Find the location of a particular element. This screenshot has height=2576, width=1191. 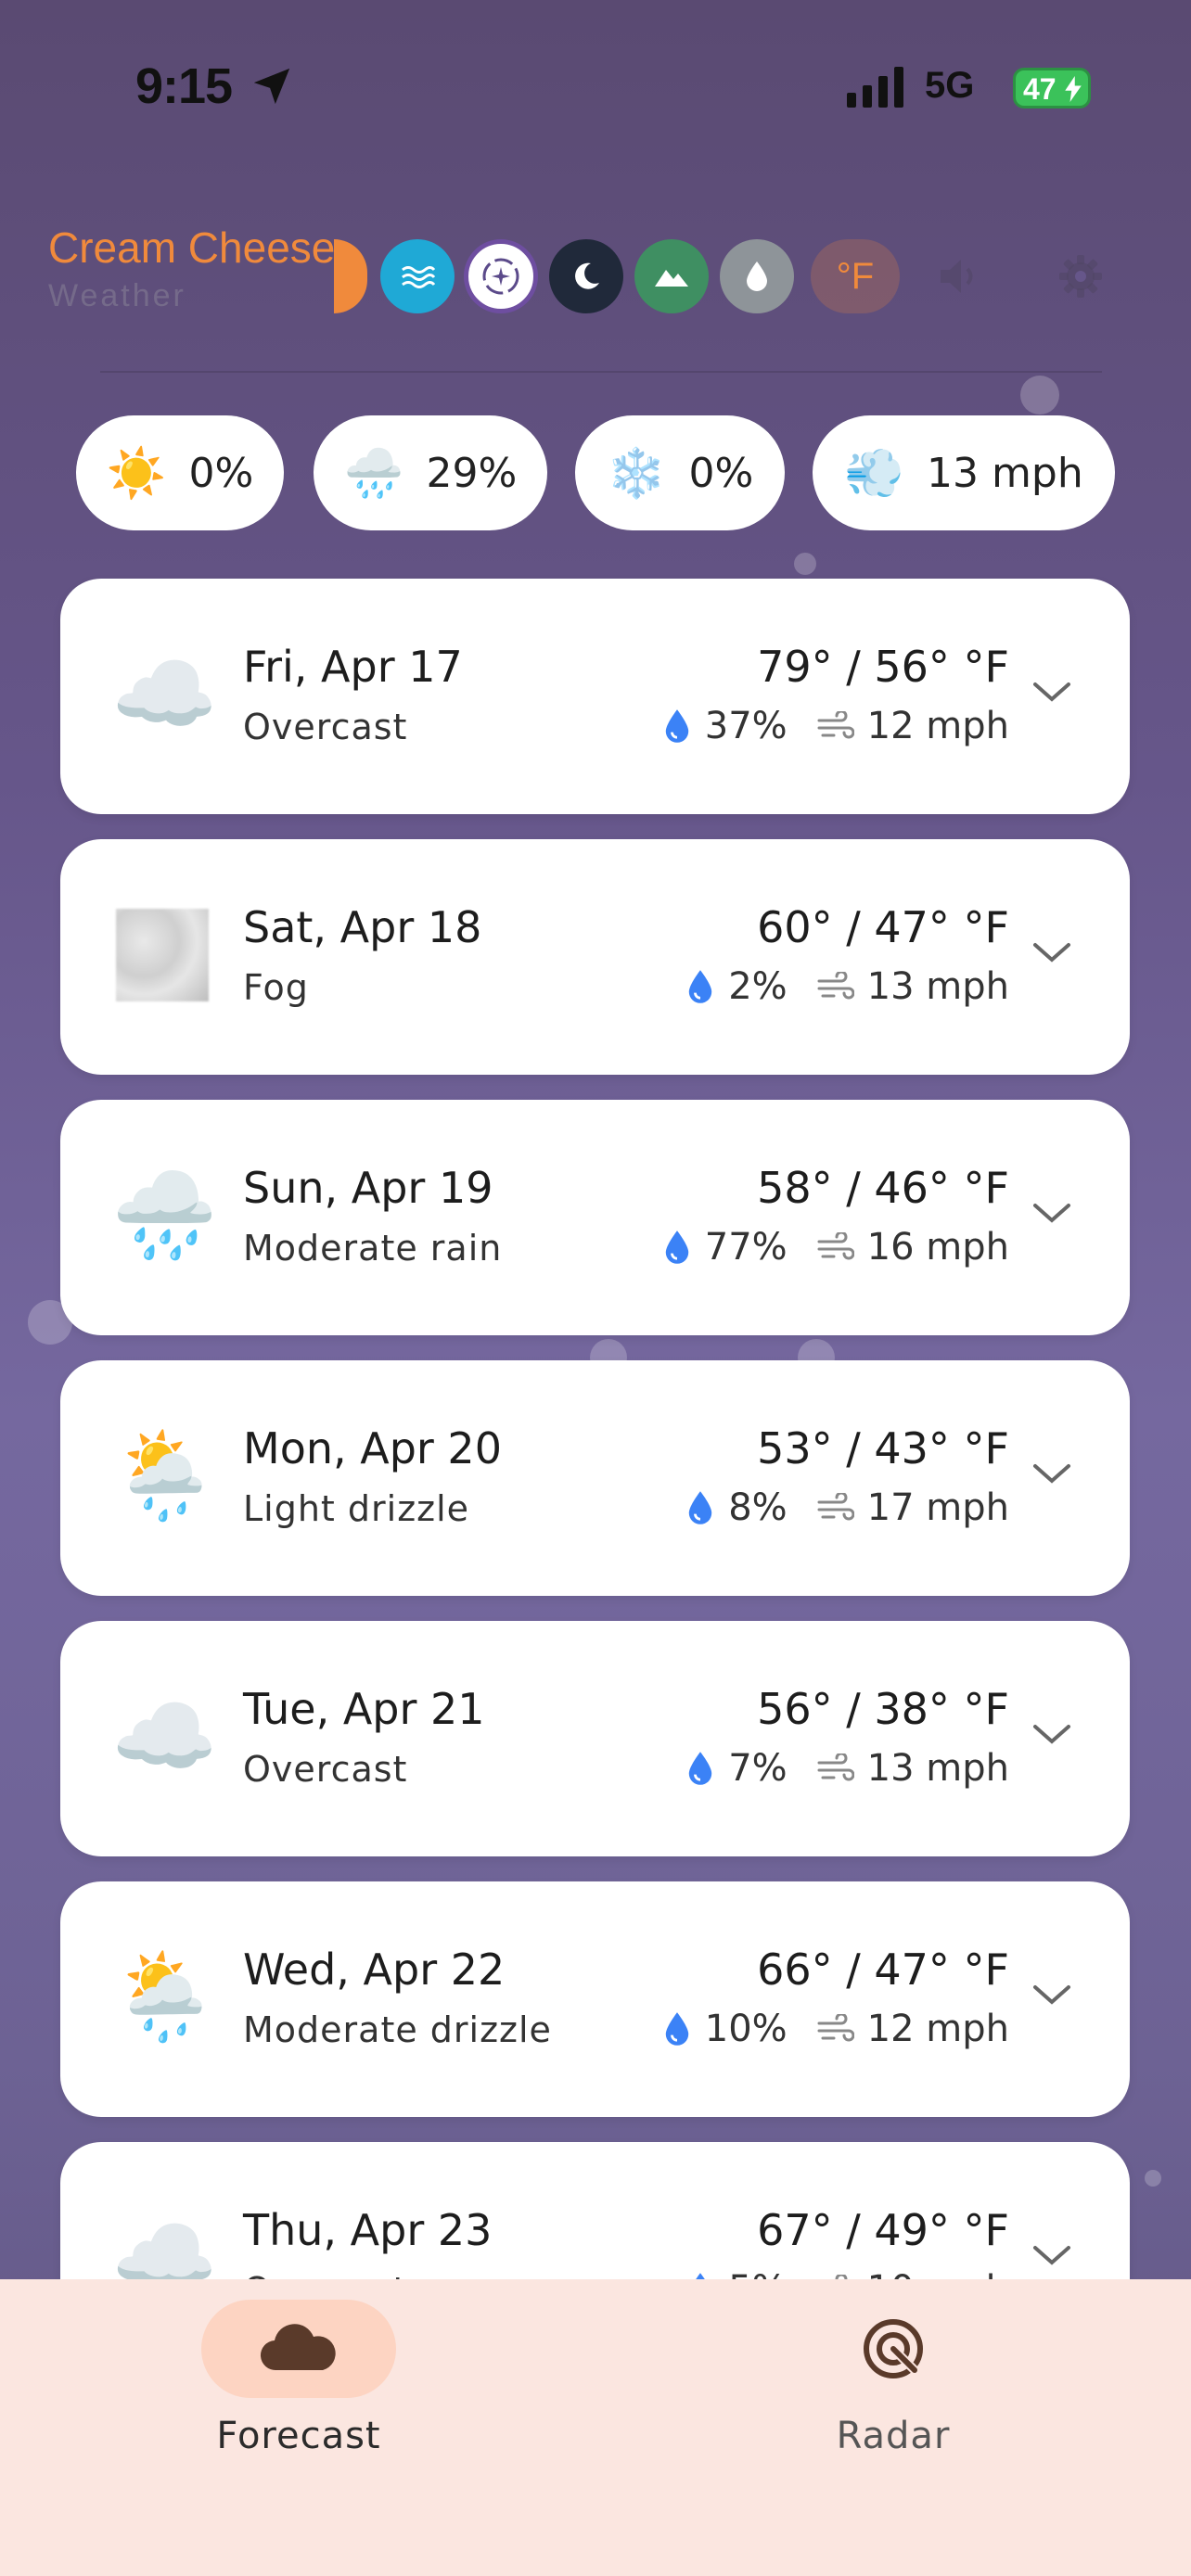

sun-icon: ☀️ is located at coordinates (136, 473).